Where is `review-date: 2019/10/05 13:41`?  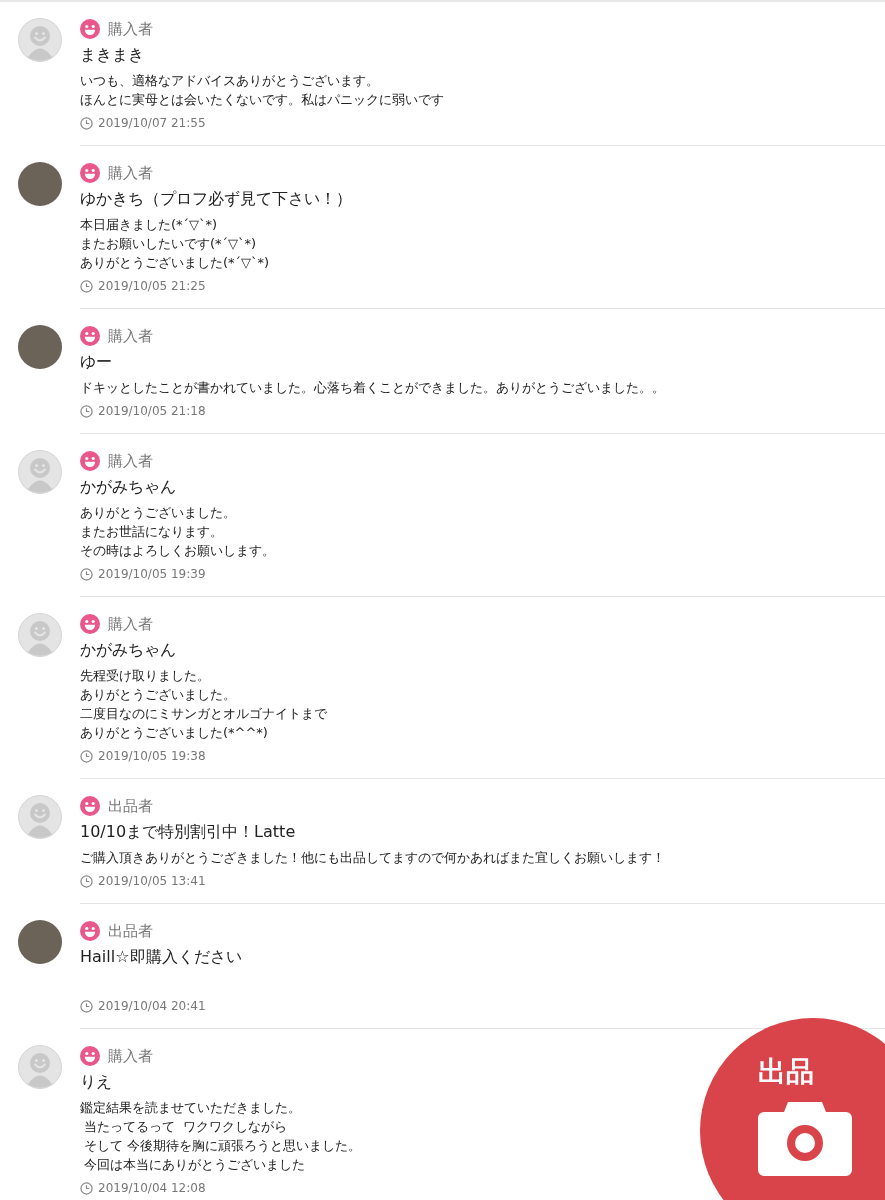 review-date: 2019/10/05 13:41 is located at coordinates (152, 881).